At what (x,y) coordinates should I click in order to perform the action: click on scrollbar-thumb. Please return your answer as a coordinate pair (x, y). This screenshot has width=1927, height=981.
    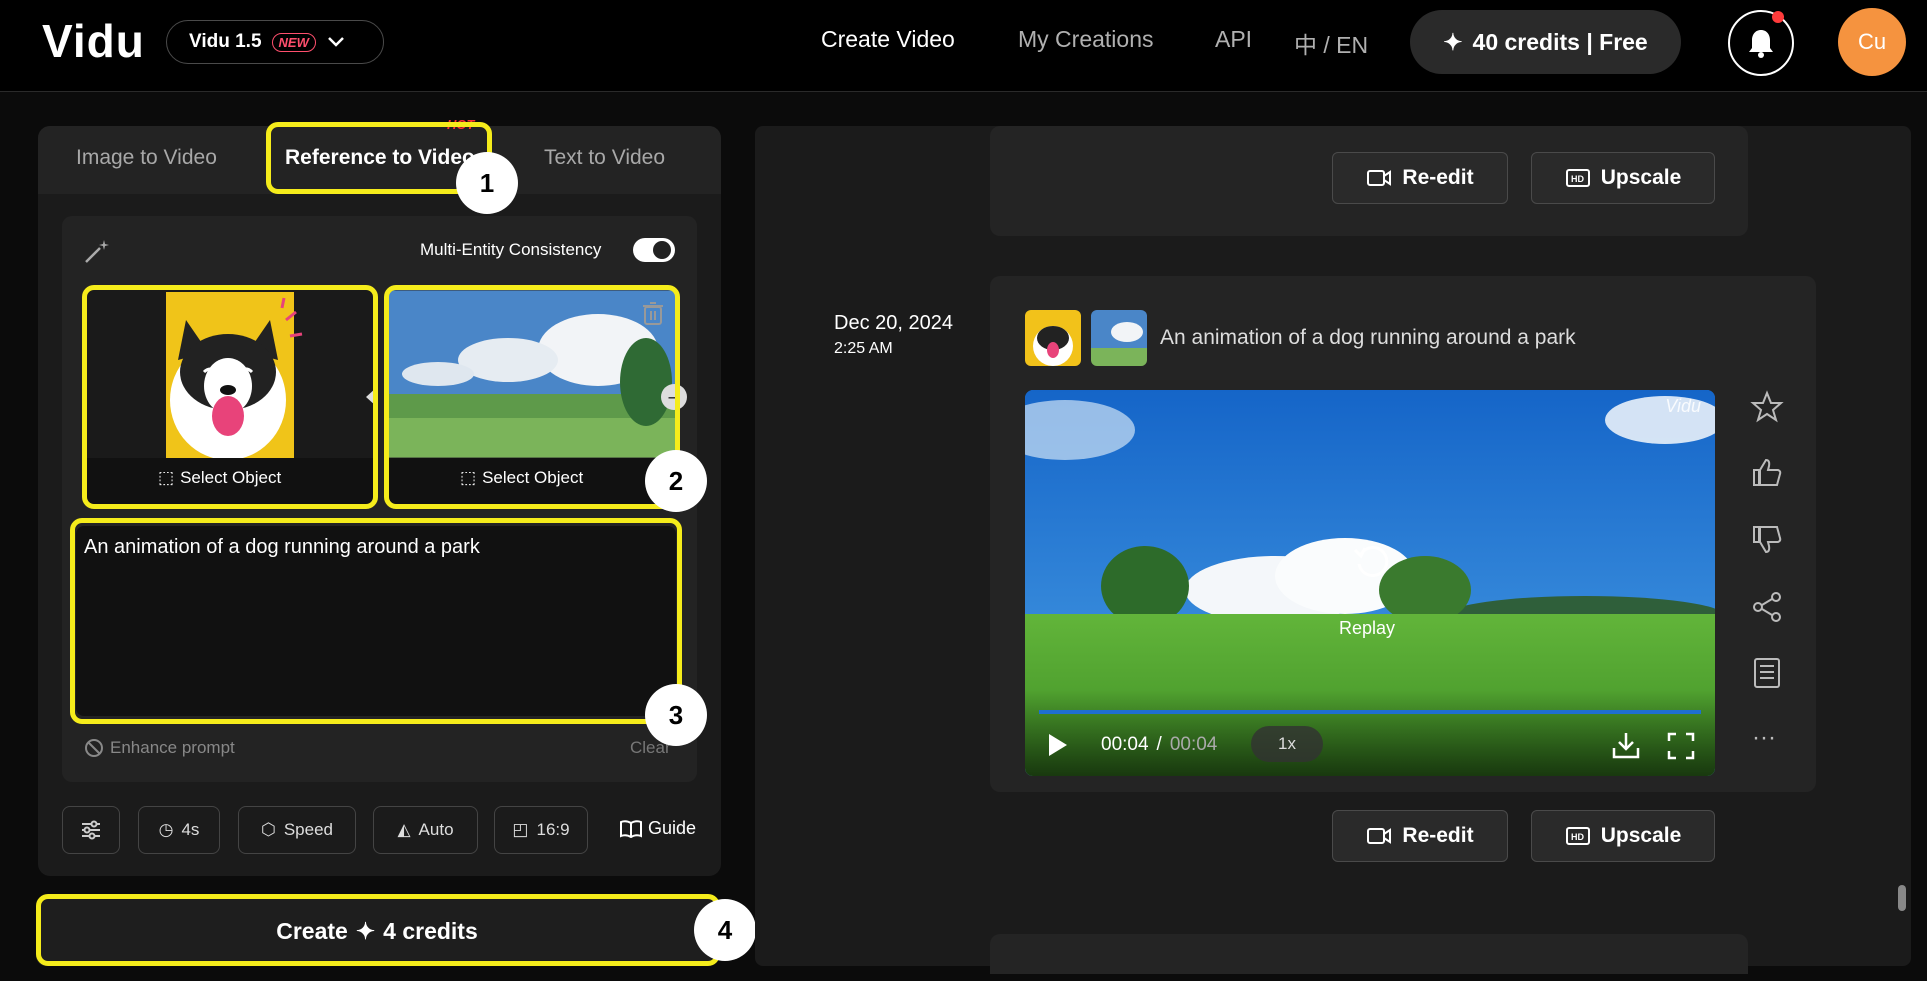
    Looking at the image, I should click on (1902, 898).